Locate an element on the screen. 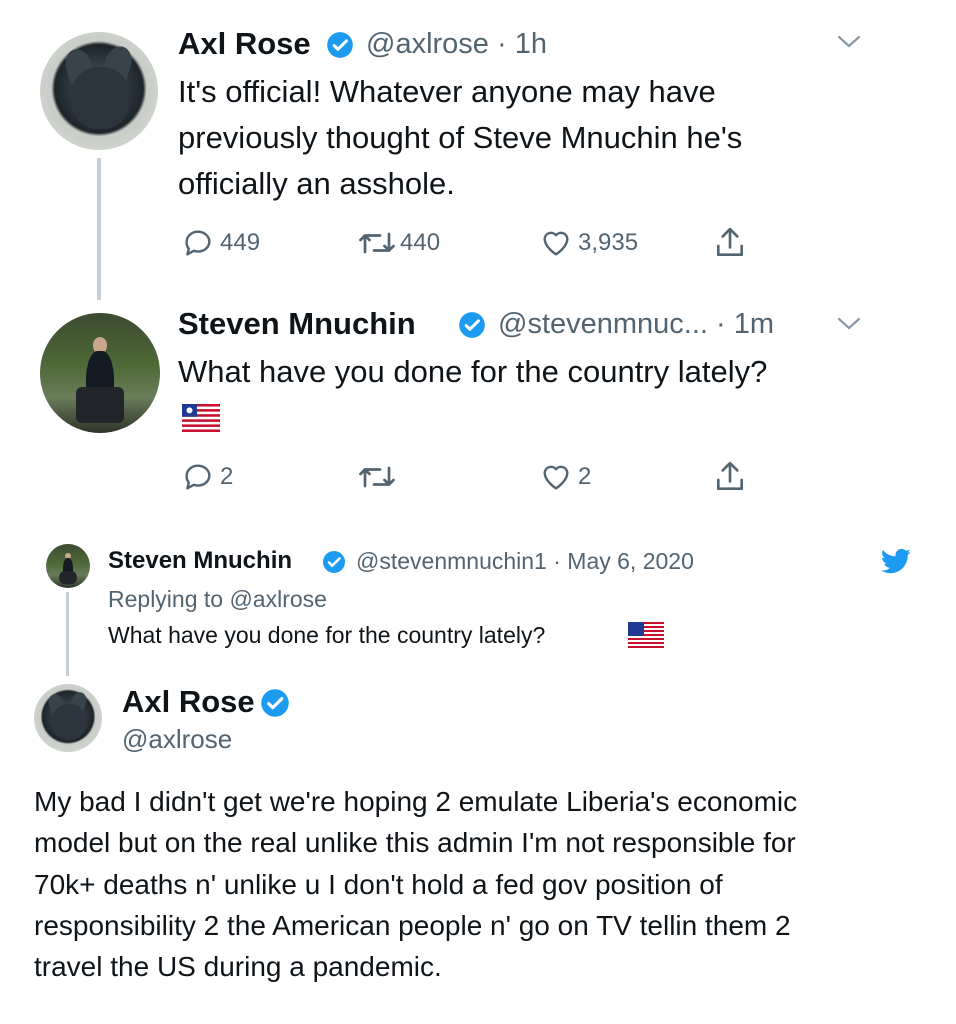 The height and width of the screenshot is (1024, 956). reply-button: 2 is located at coordinates (206, 477).